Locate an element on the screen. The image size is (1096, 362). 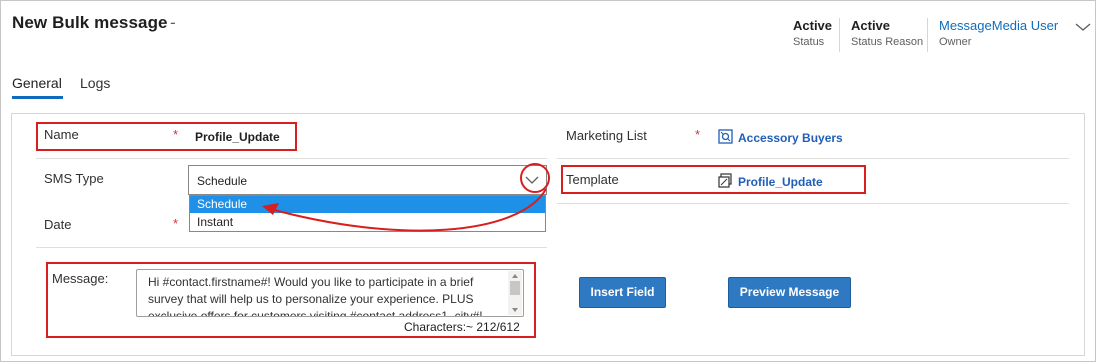
annotation-overlay is located at coordinates (406, 197).